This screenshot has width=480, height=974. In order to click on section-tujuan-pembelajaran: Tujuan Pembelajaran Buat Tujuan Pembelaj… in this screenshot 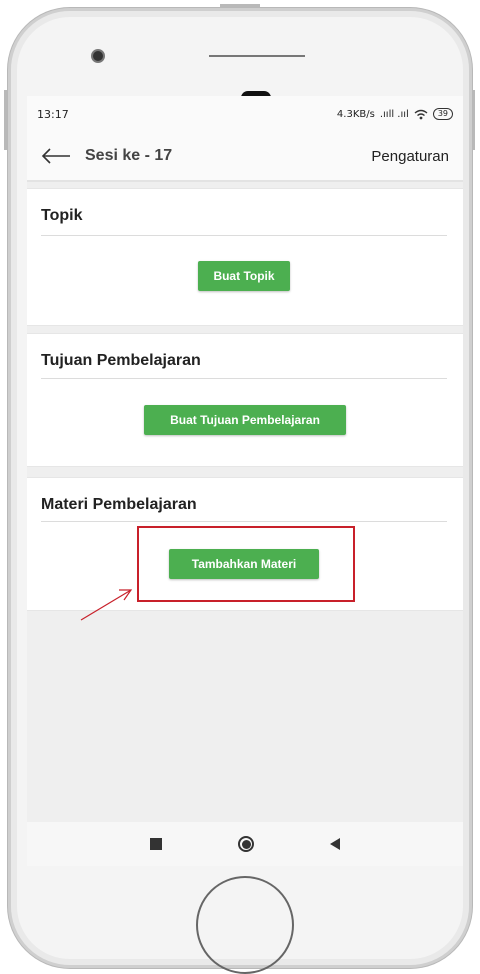, I will do `click(245, 400)`.